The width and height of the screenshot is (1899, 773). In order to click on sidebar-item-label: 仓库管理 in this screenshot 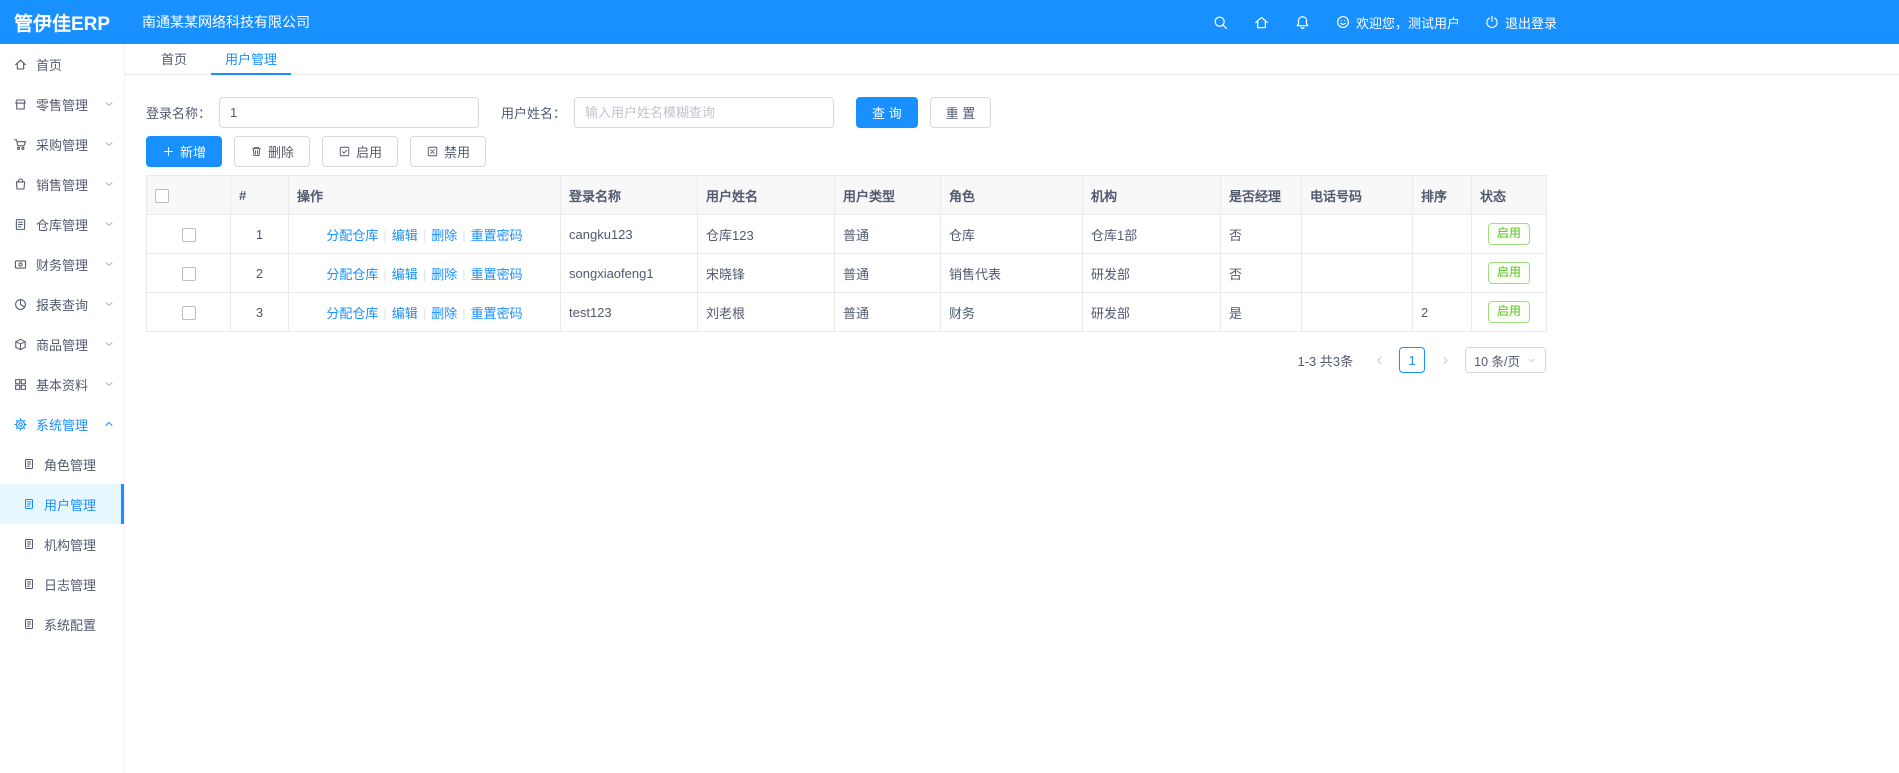, I will do `click(62, 225)`.